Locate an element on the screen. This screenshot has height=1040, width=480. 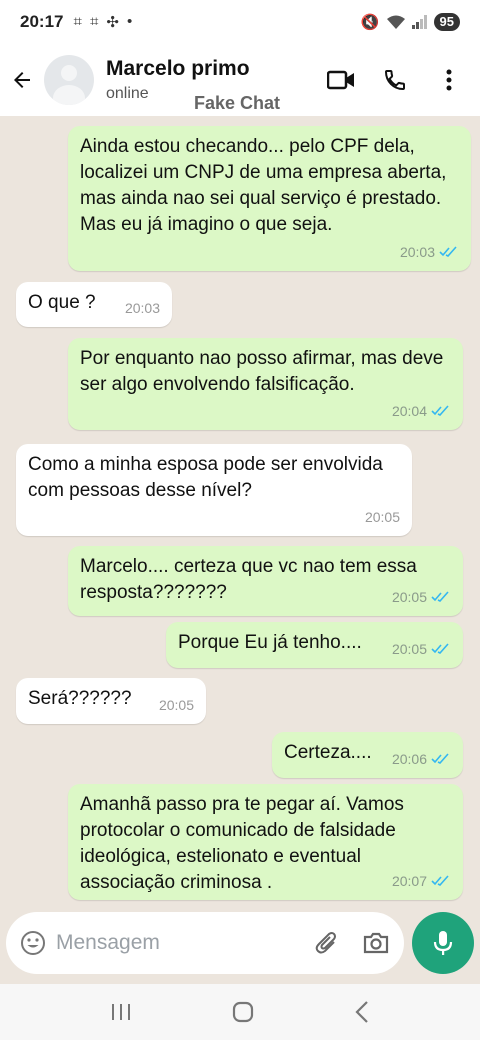
voice-record-button is located at coordinates (443, 943).